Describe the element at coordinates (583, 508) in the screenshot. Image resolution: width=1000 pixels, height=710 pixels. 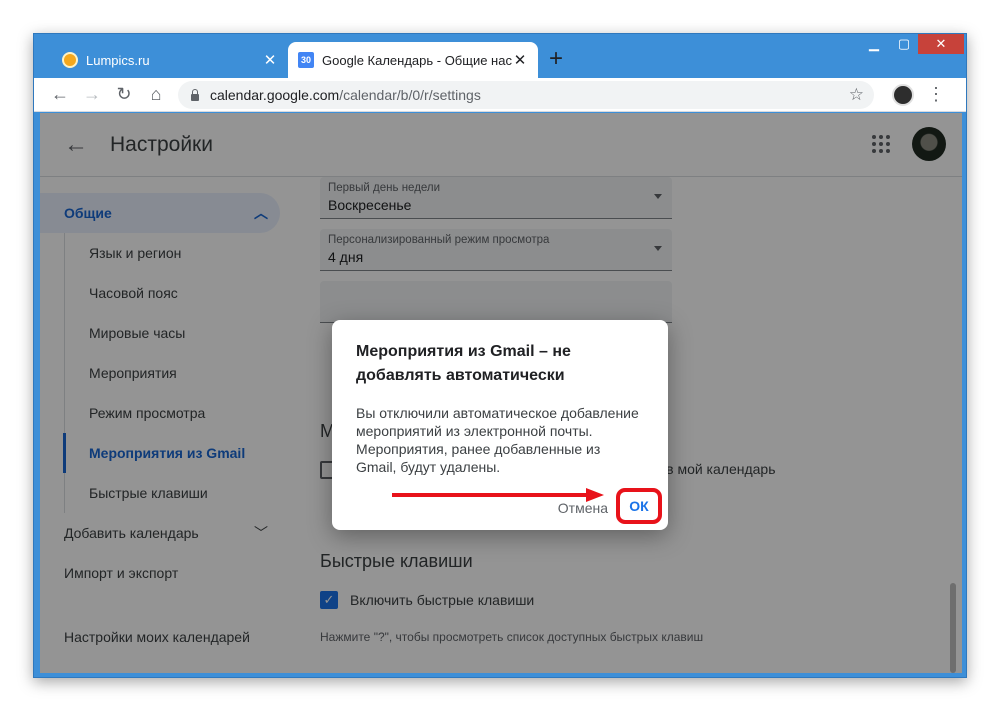
I see `cancel-button: Отмена` at that location.